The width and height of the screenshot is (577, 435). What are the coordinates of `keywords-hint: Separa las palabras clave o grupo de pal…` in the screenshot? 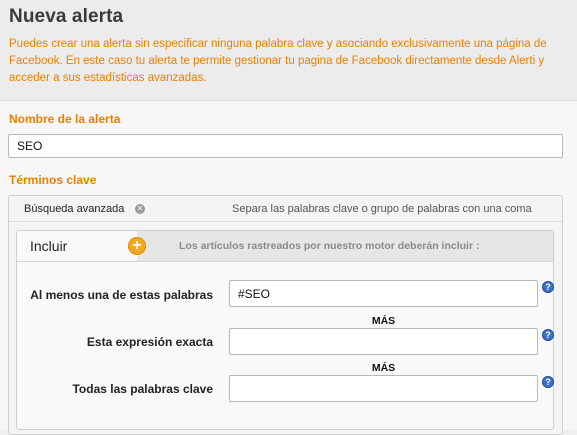 It's located at (382, 209).